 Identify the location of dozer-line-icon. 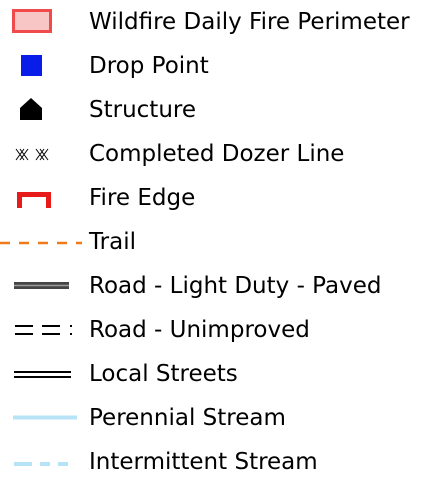
(41, 154).